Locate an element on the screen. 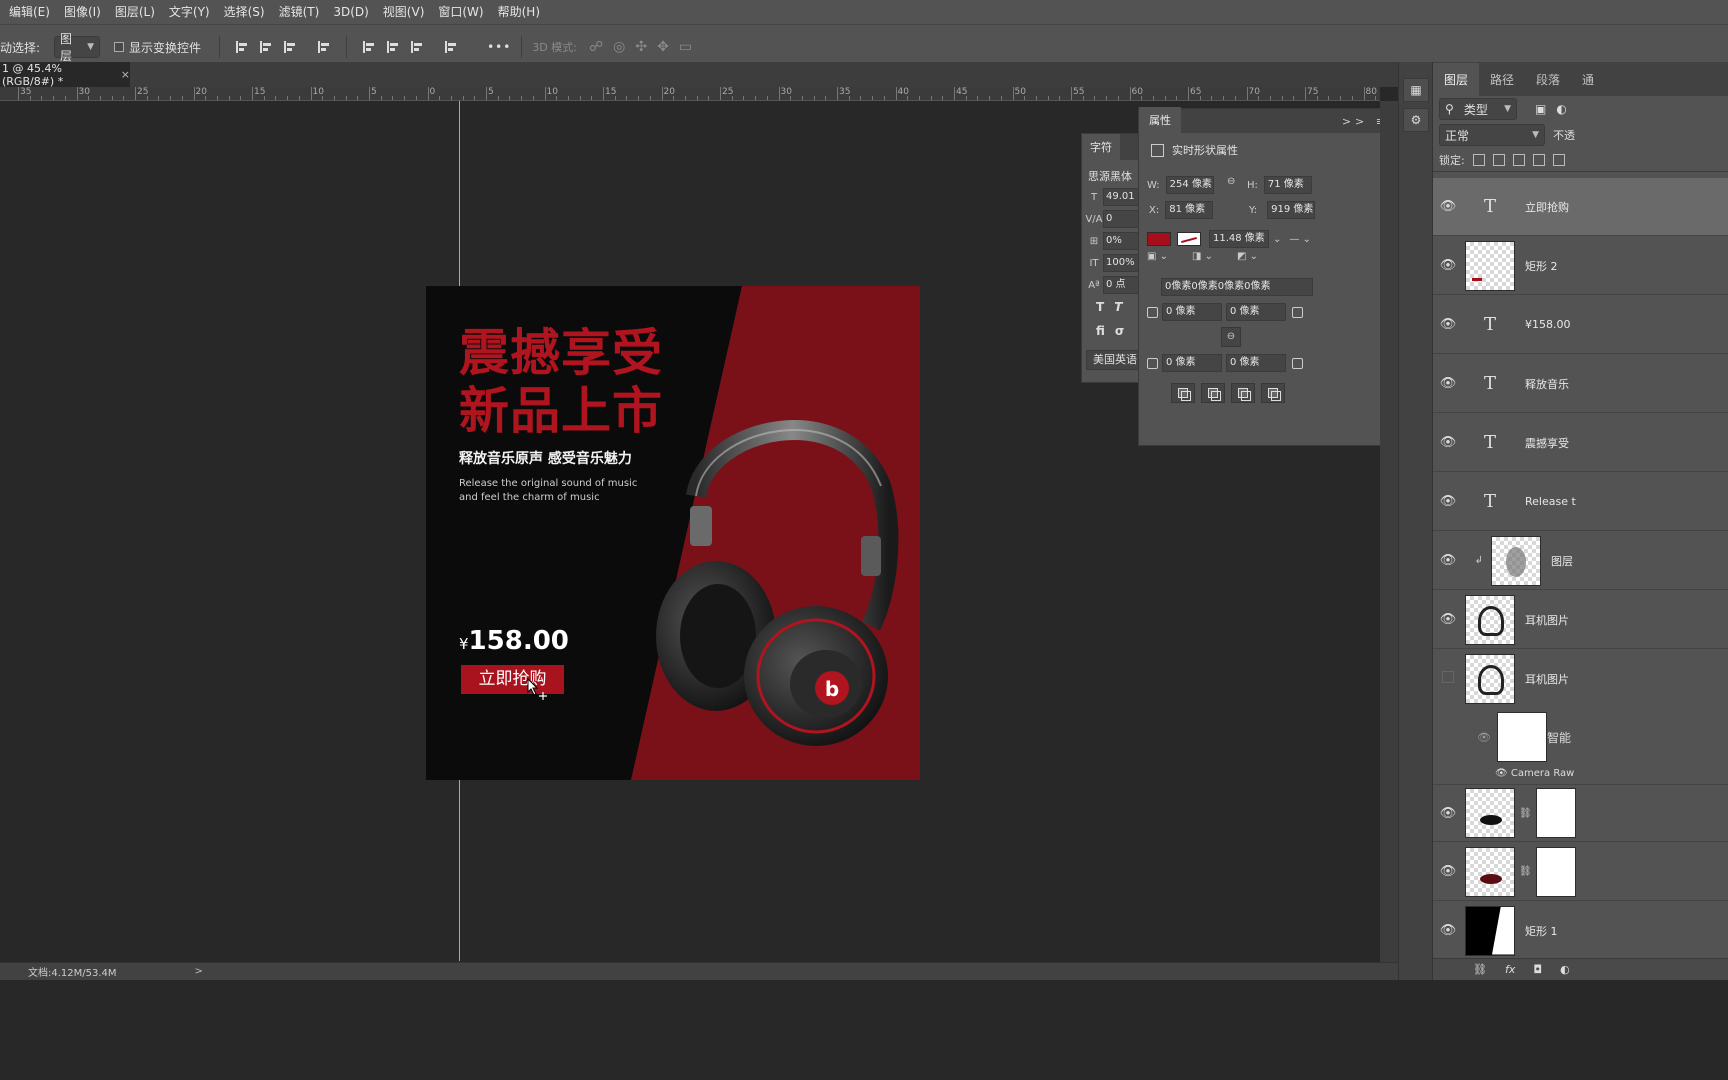  stroke-color-swatch is located at coordinates (1189, 239).